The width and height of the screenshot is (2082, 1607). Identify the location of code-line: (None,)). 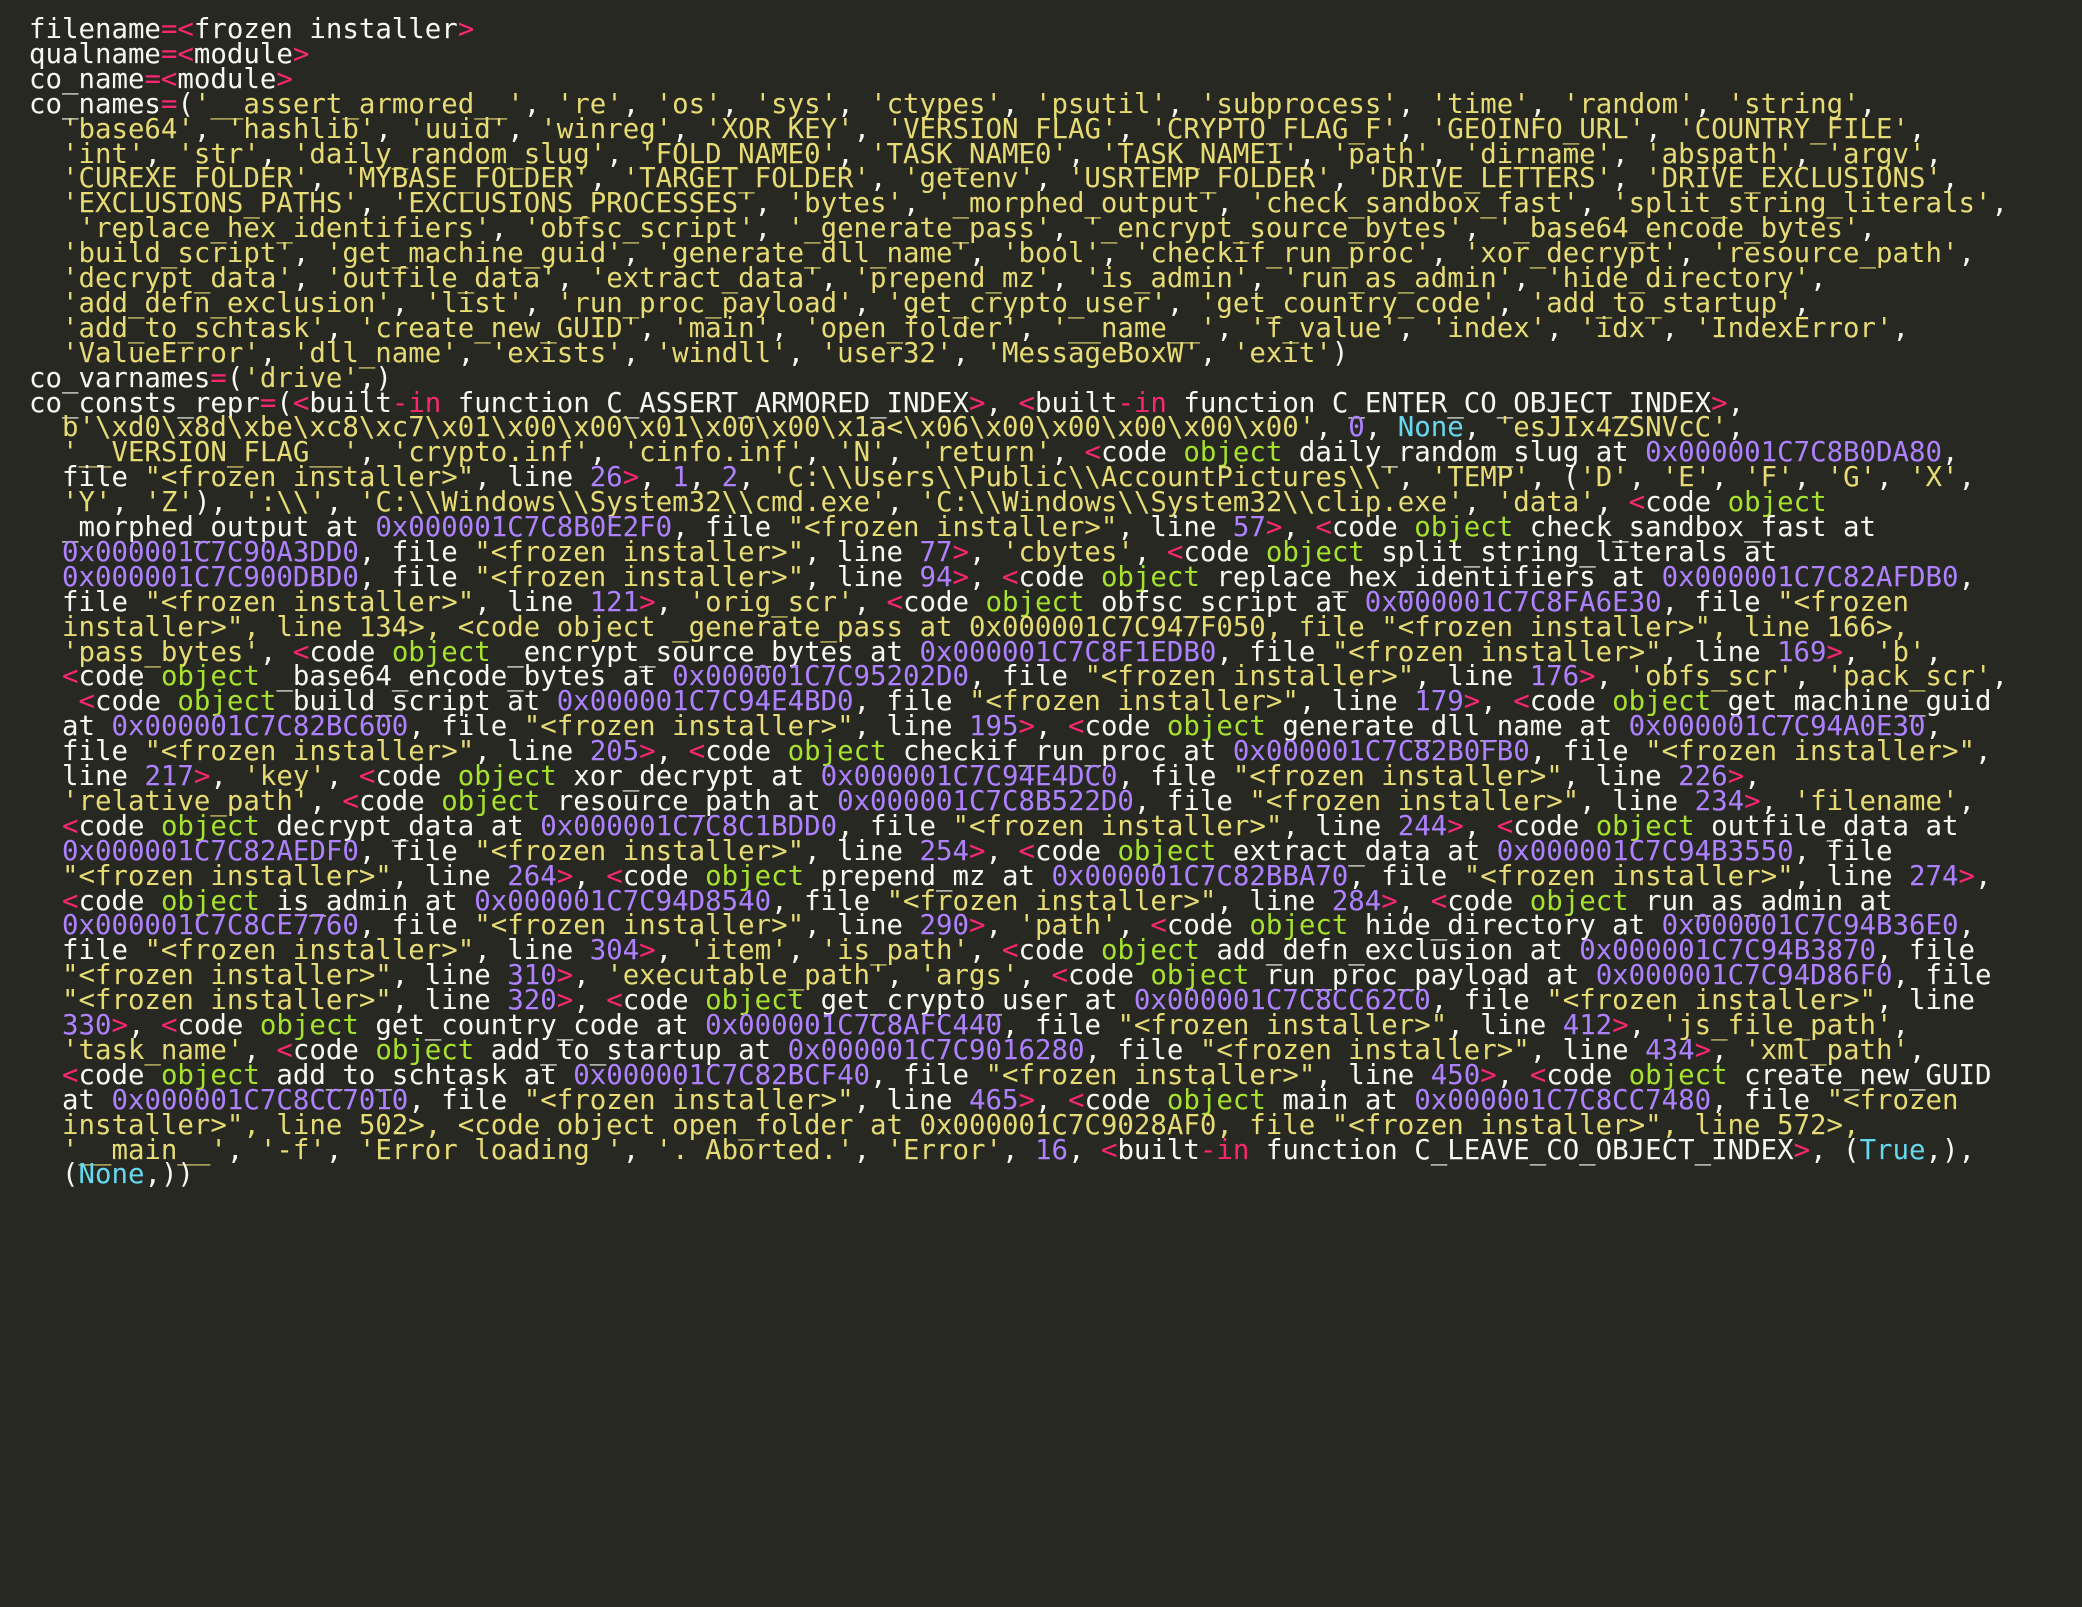
(111, 1174).